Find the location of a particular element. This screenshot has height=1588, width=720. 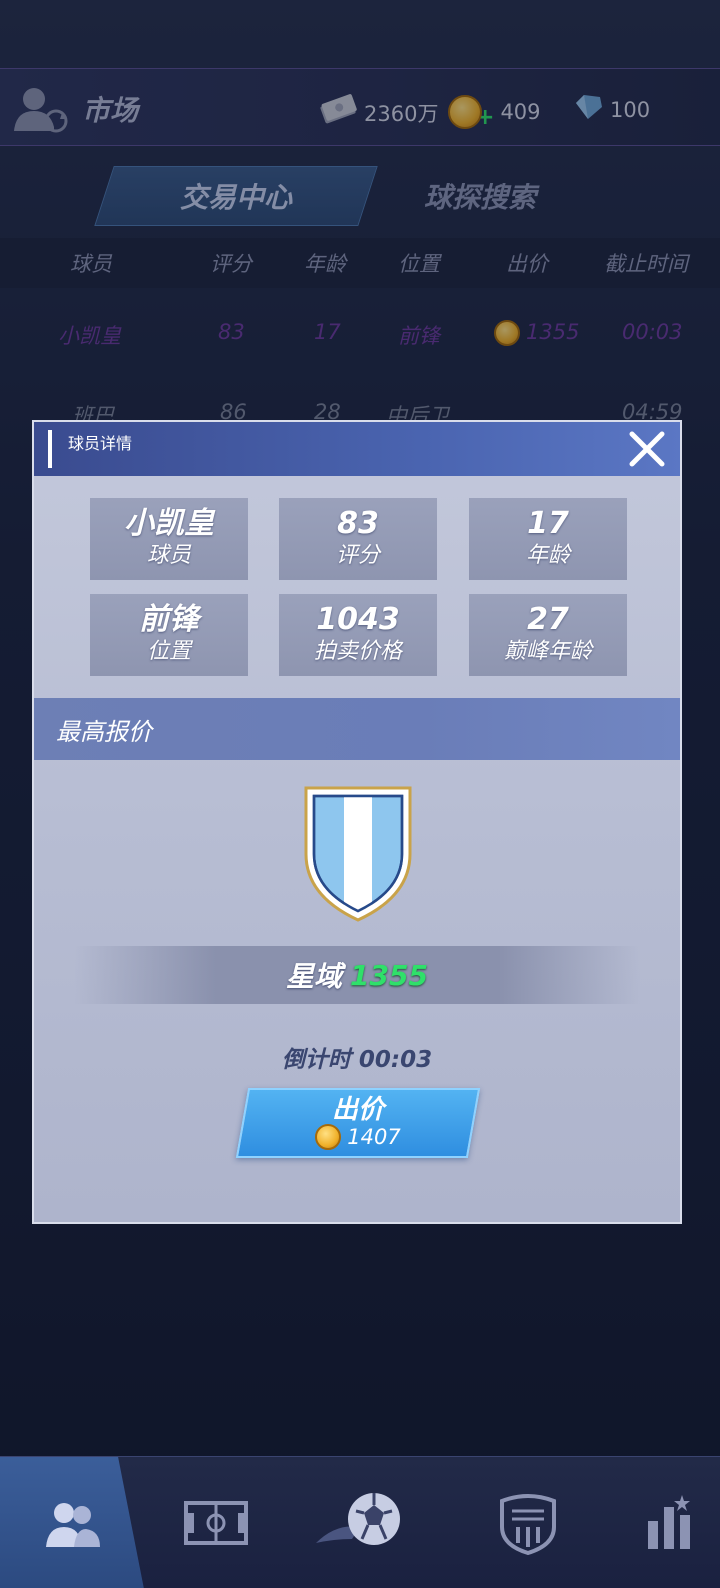

stat-rating: 83 评分 is located at coordinates (358, 539).